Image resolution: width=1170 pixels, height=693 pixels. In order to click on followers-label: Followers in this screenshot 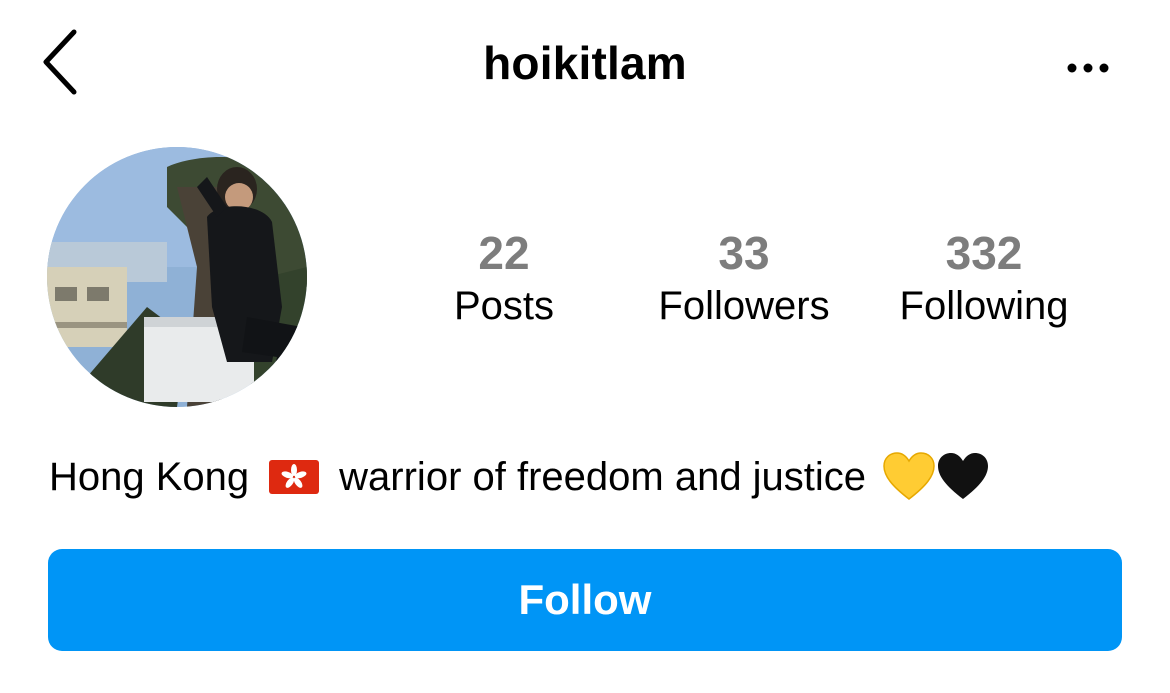, I will do `click(744, 306)`.